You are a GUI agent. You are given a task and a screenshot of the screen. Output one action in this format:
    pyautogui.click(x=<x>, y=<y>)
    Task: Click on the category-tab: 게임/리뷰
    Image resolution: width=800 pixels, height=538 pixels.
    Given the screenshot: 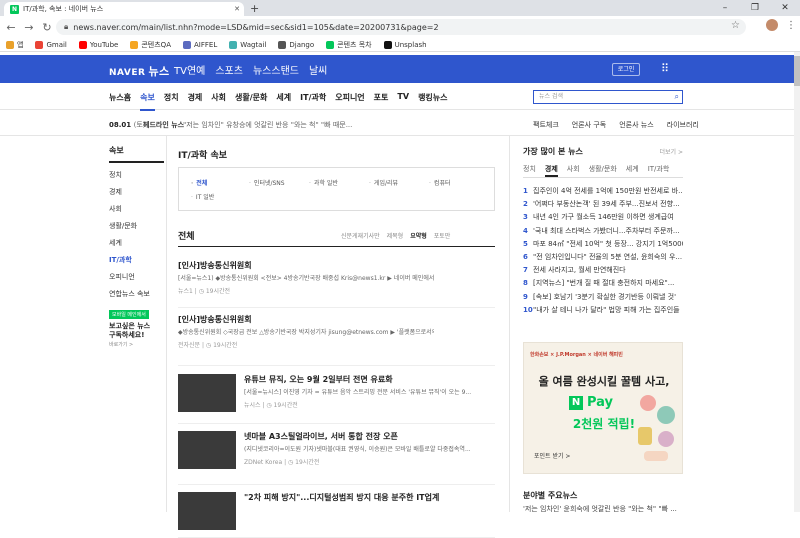 What is the action you would take?
    pyautogui.click(x=383, y=182)
    